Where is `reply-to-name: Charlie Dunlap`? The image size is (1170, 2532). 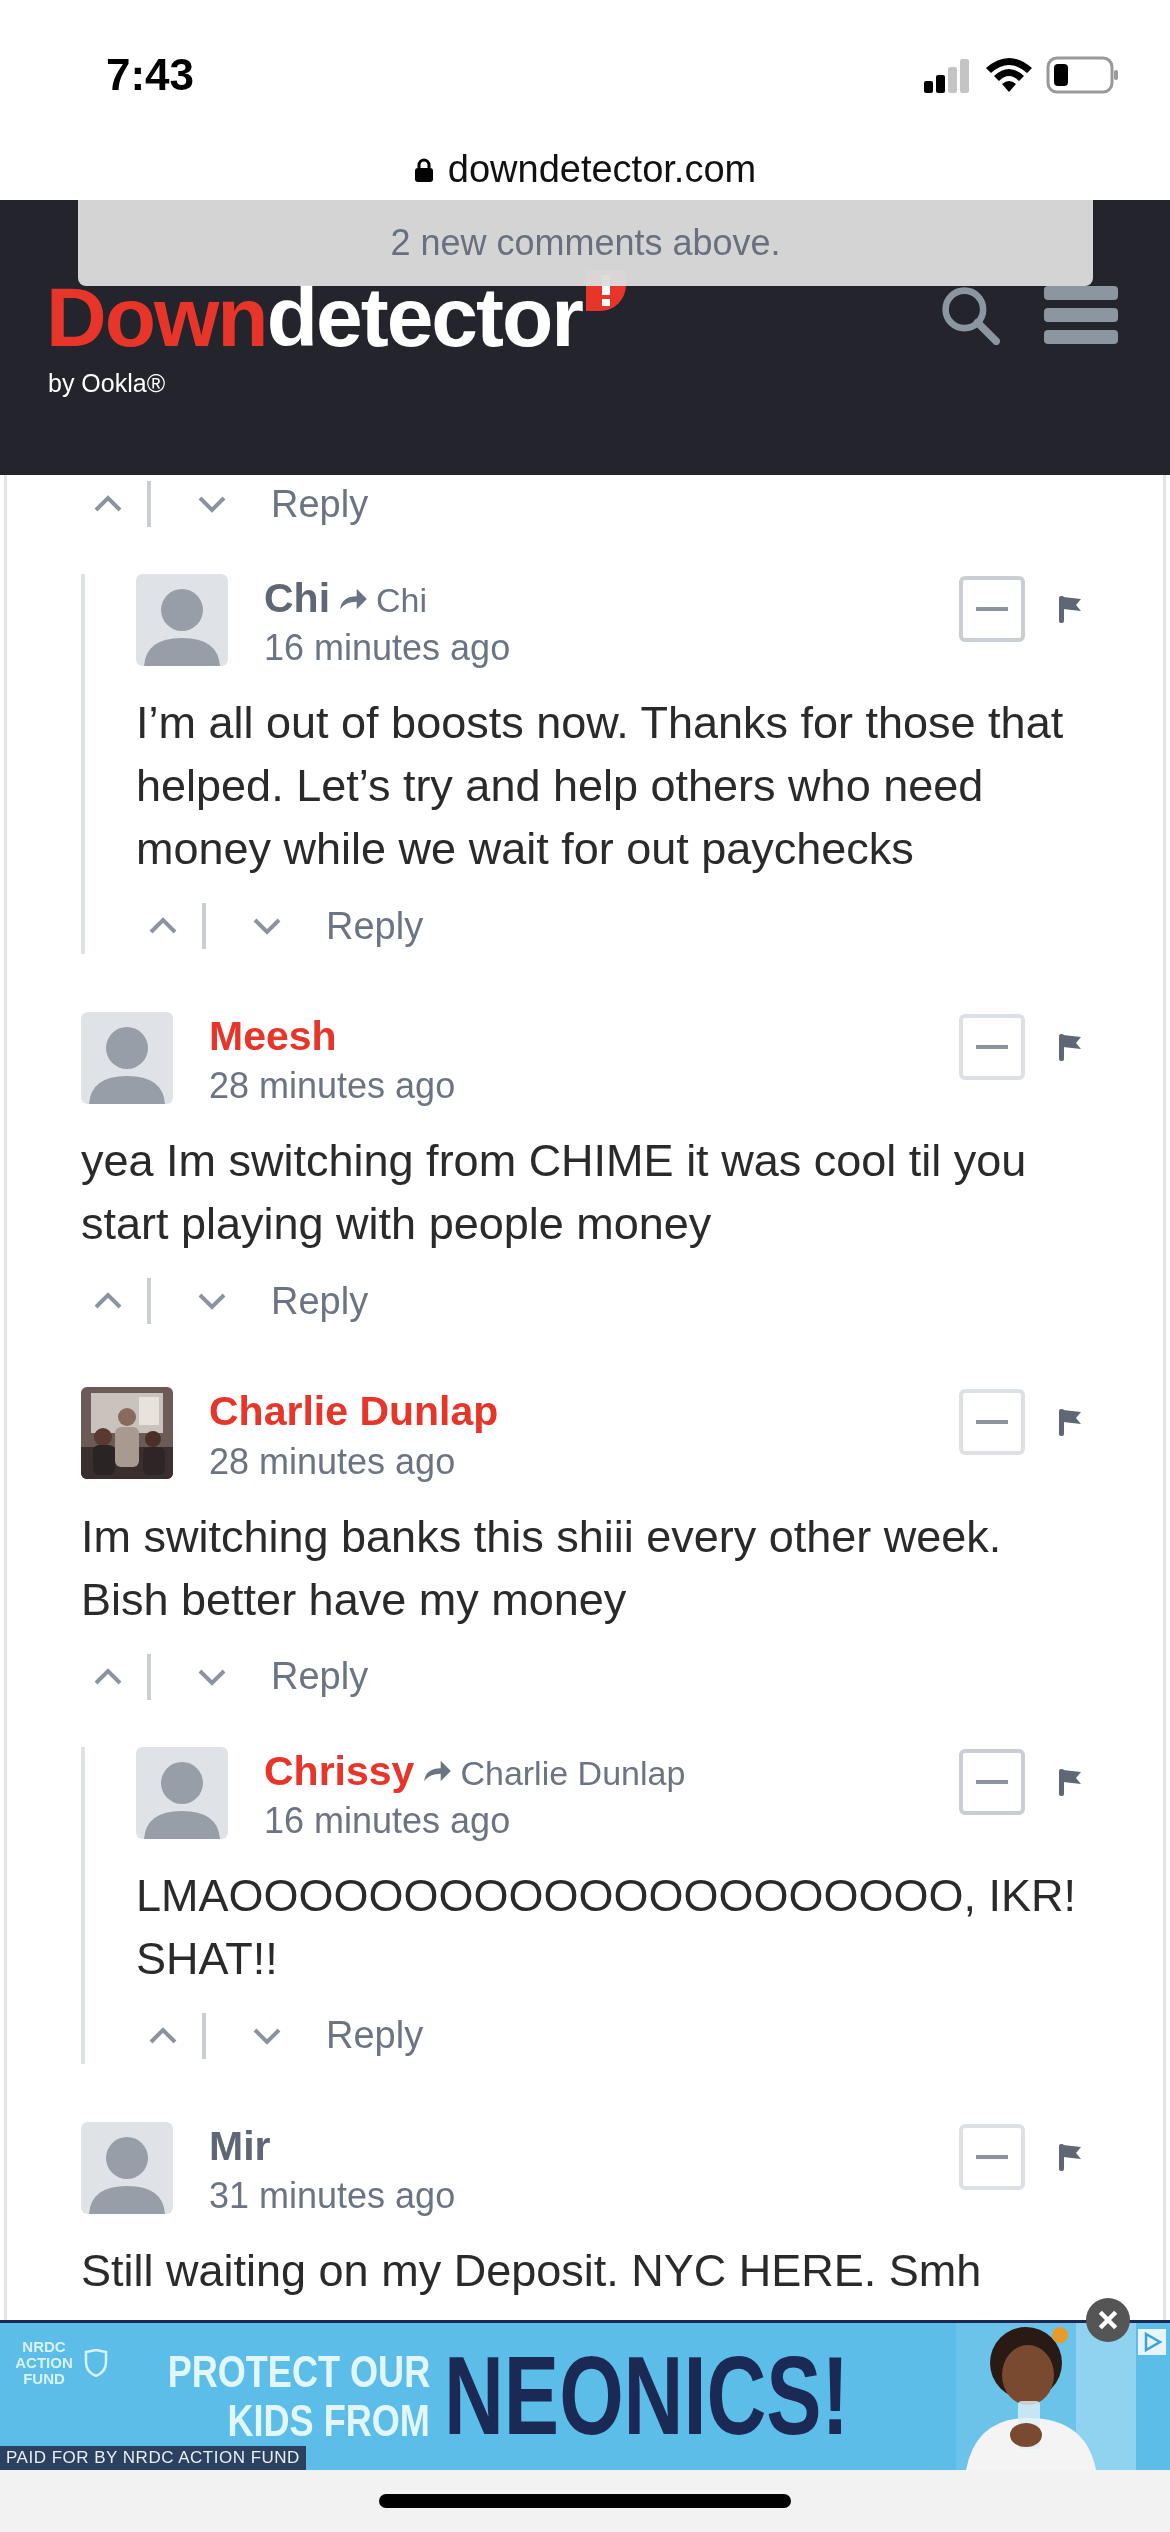 reply-to-name: Charlie Dunlap is located at coordinates (573, 1773).